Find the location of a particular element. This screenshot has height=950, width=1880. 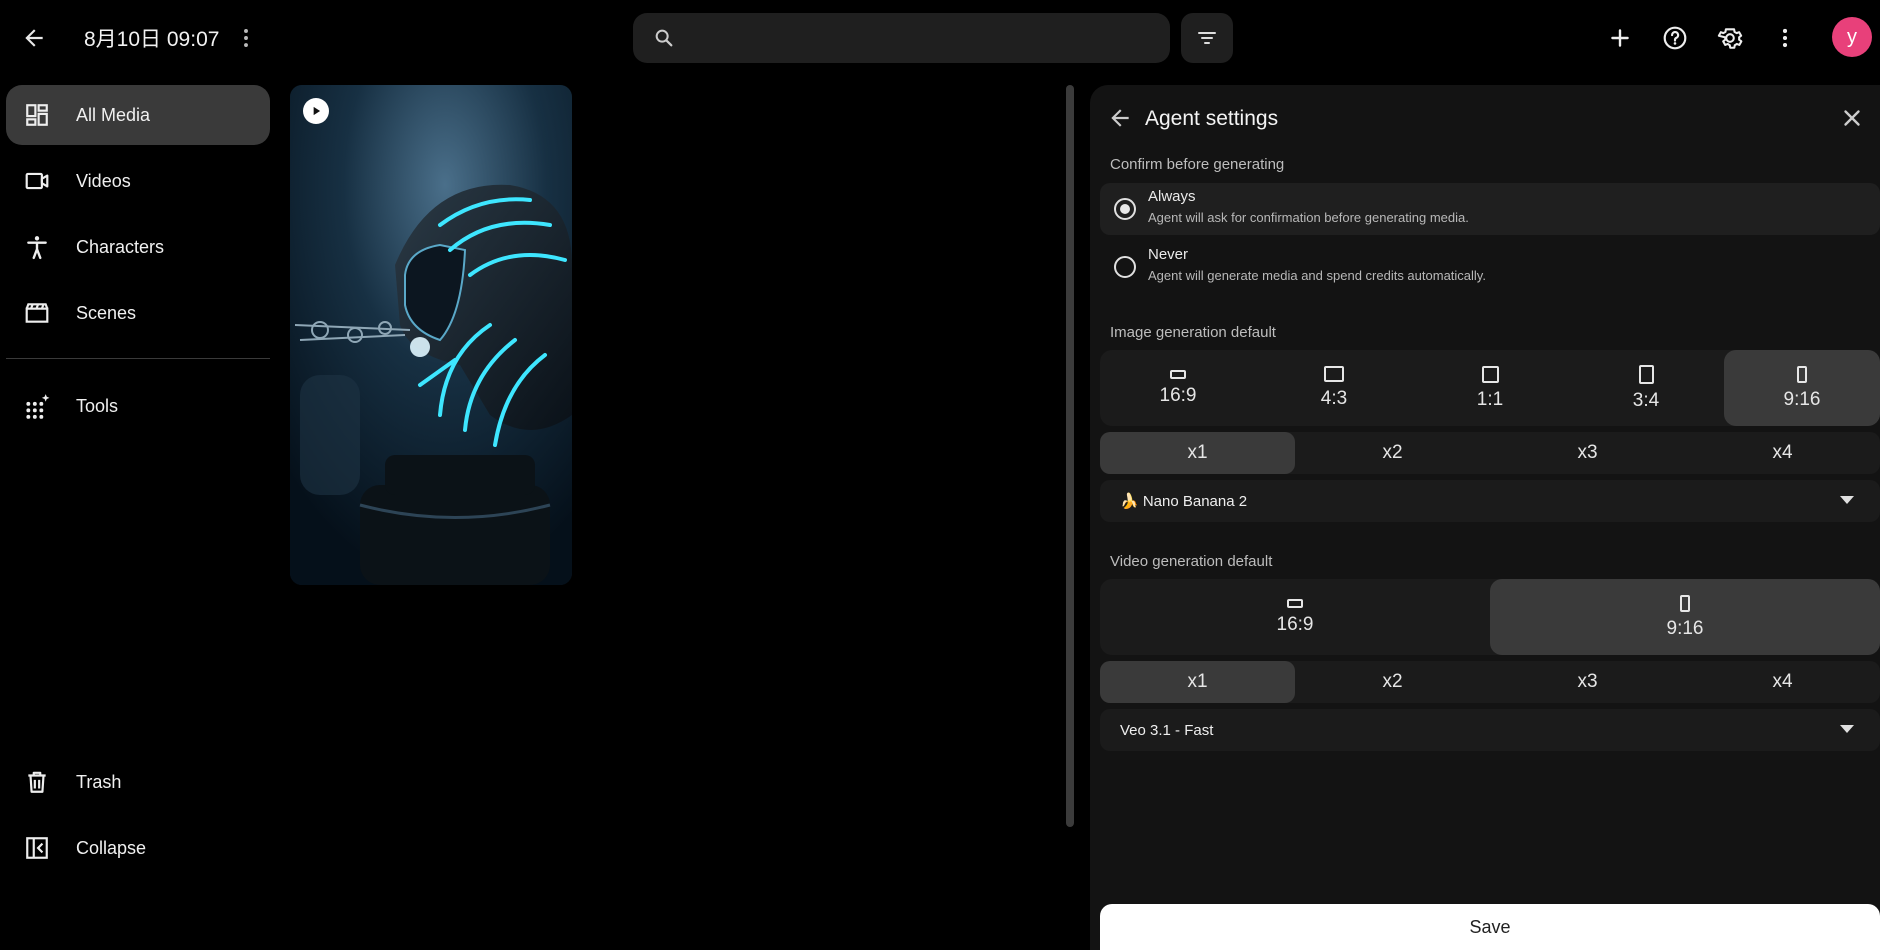

avatar: y is located at coordinates (1852, 37).